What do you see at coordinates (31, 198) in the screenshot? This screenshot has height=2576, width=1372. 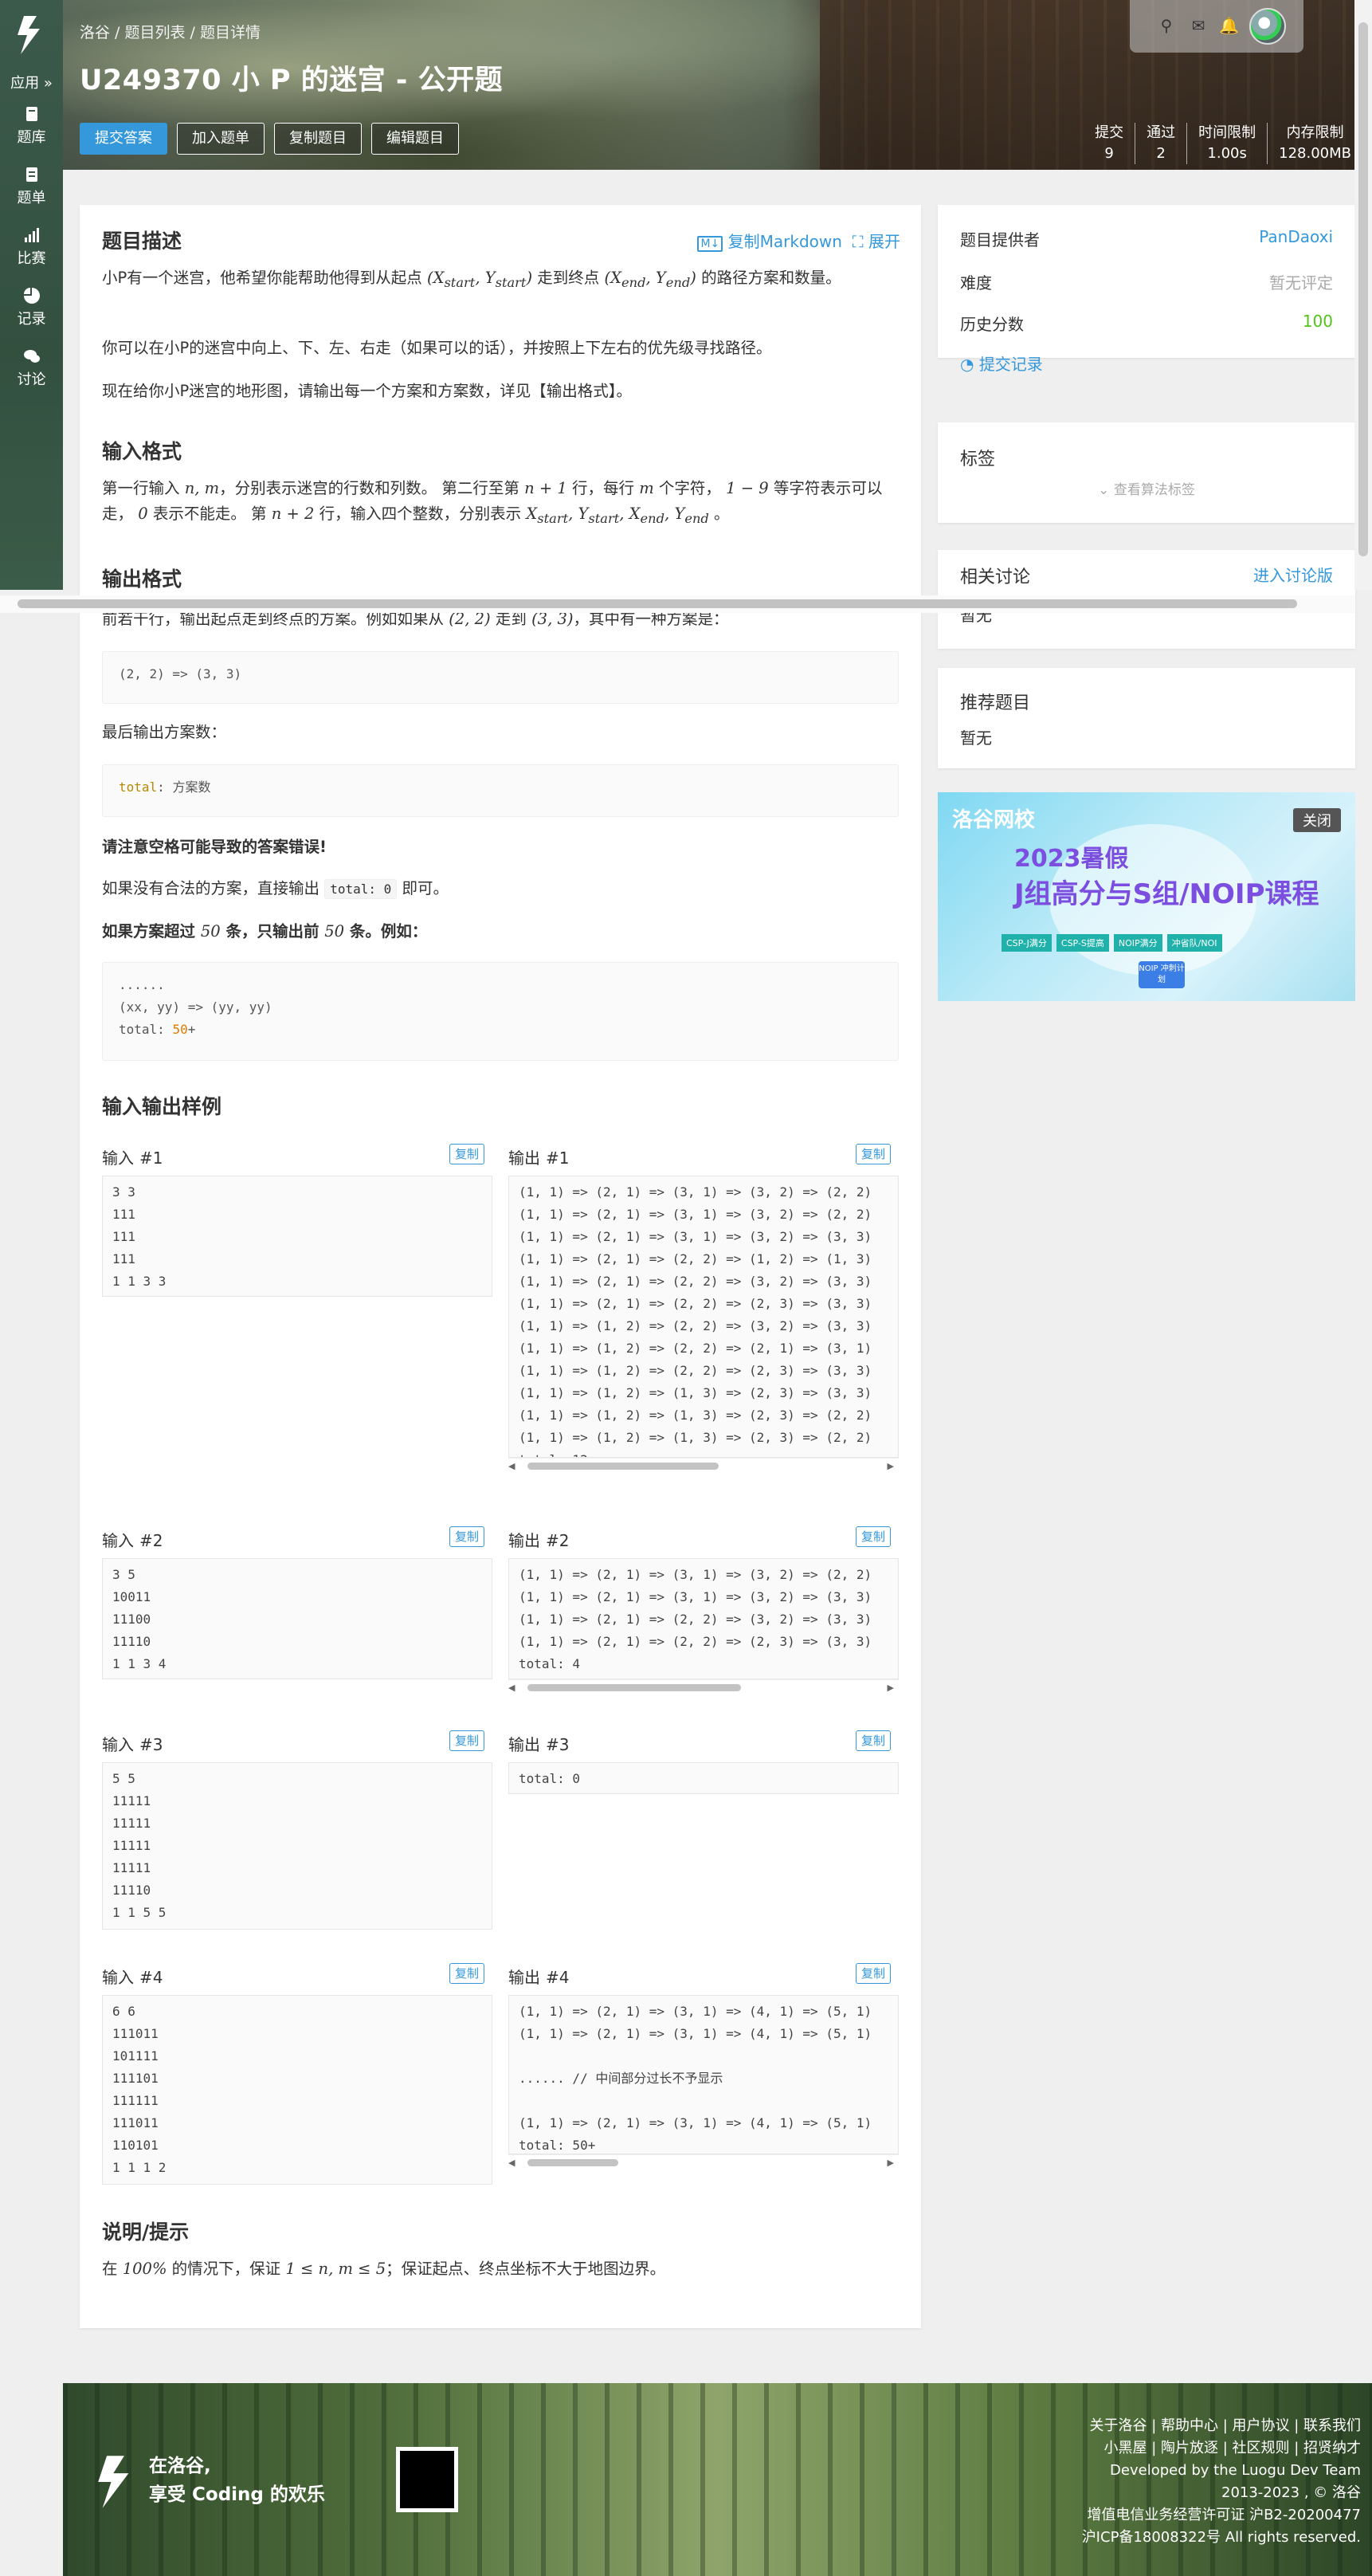 I see `sidebar-item-label: 题单` at bounding box center [31, 198].